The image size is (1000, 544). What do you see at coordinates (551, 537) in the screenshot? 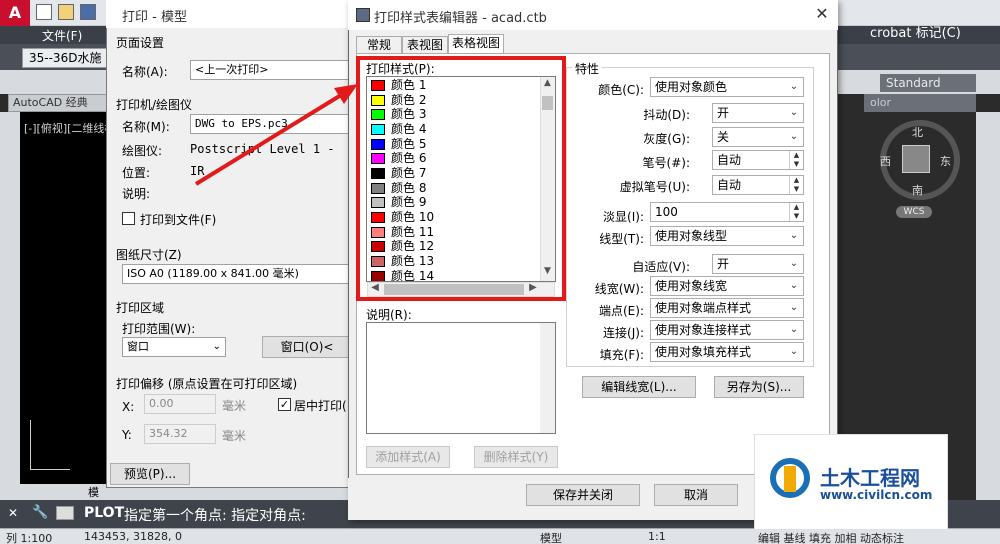
I see `status-model: 模型` at bounding box center [551, 537].